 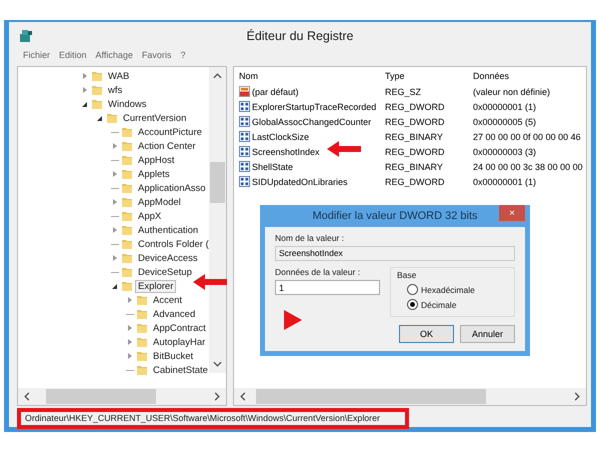 What do you see at coordinates (327, 287) in the screenshot?
I see `value-data-field: 1` at bounding box center [327, 287].